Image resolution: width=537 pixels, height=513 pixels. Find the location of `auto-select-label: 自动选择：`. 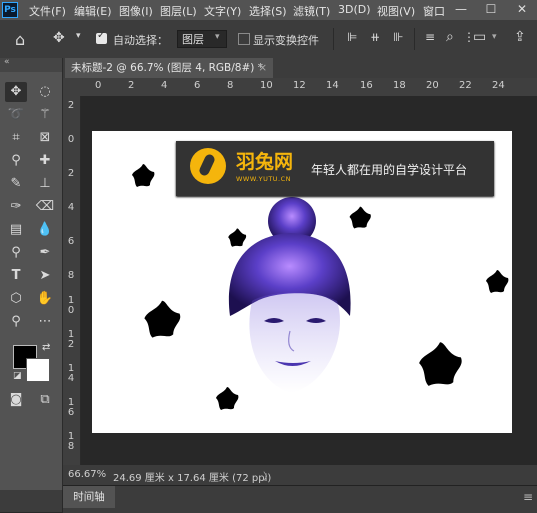

auto-select-label: 自动选择： is located at coordinates (140, 40).